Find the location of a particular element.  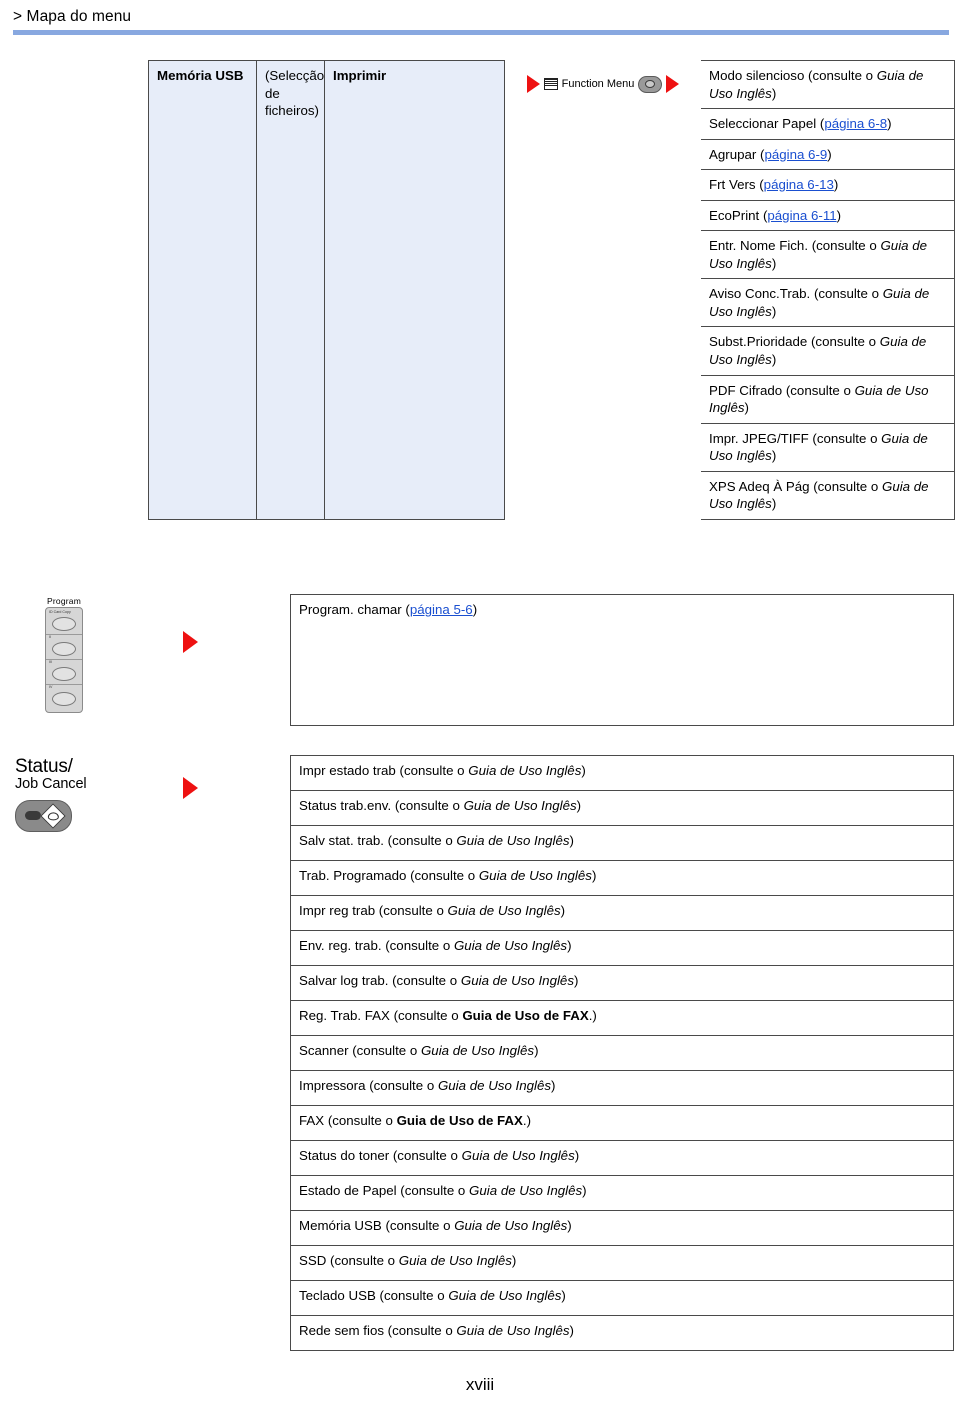

table-row: Scanner (consulte o Guia de Uso Inglês) is located at coordinates (622, 1053).